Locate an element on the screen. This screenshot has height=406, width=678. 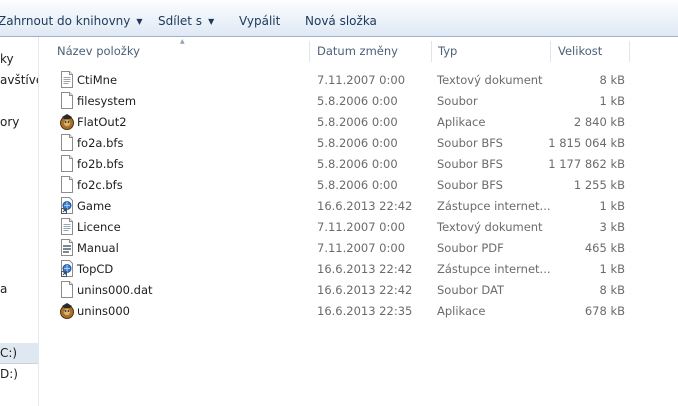
file-row: FlatOut2 5.8.2006 0:00 Aplikace 2 840 kB is located at coordinates (358, 121).